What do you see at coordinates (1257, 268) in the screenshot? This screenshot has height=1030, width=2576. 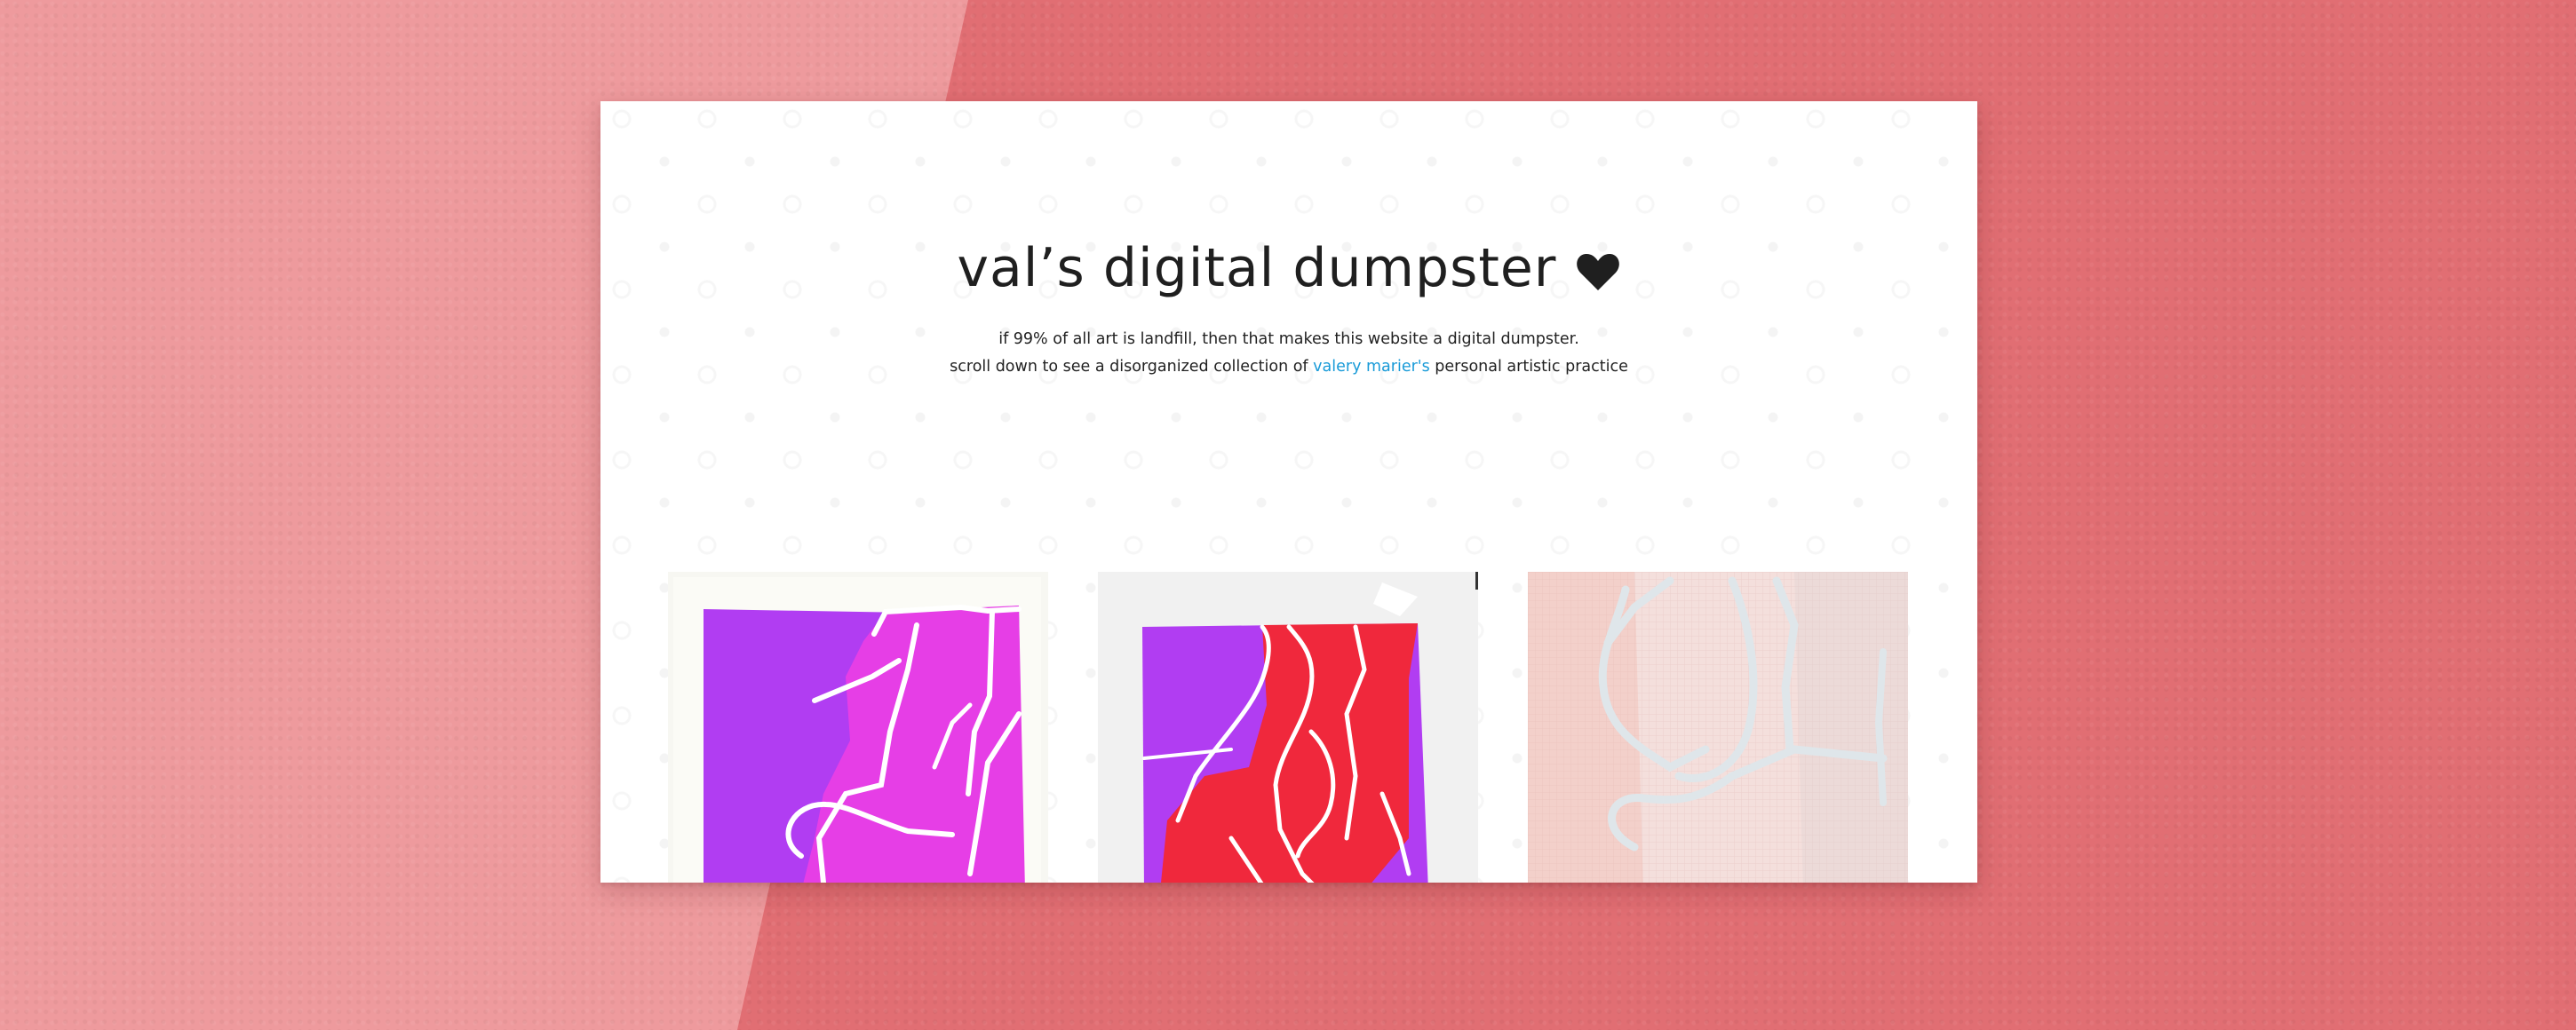 I see `page-title-text: val’s digital dumpster` at bounding box center [1257, 268].